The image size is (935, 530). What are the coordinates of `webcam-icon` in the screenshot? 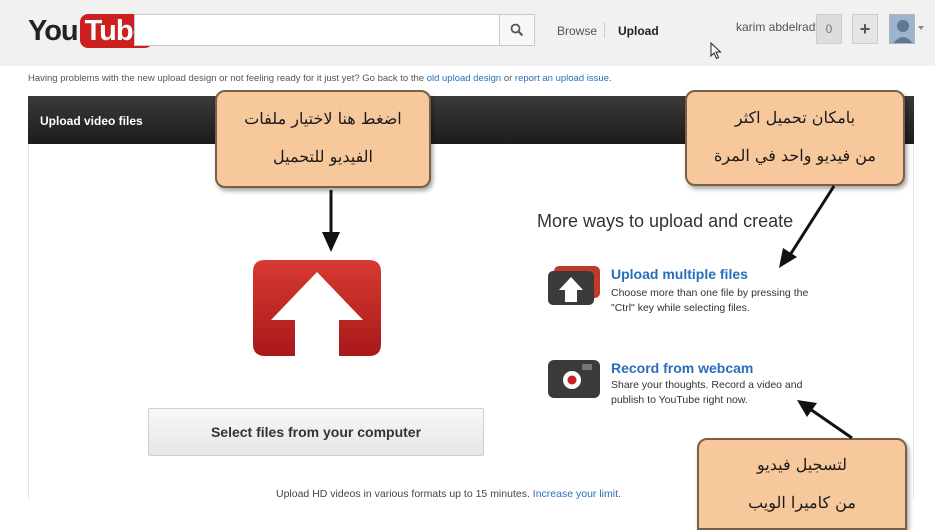 It's located at (574, 380).